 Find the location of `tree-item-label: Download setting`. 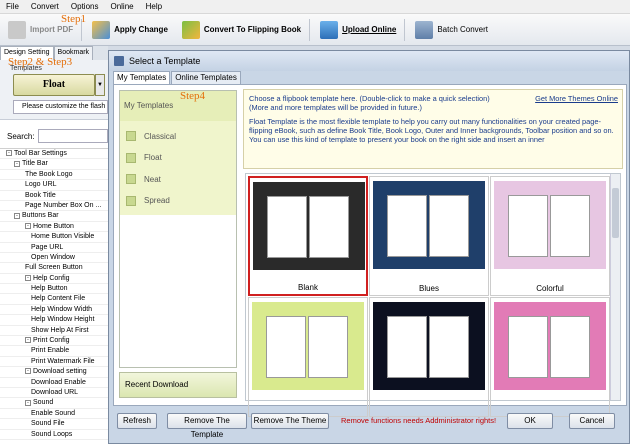

tree-item-label: Download setting is located at coordinates (60, 372).